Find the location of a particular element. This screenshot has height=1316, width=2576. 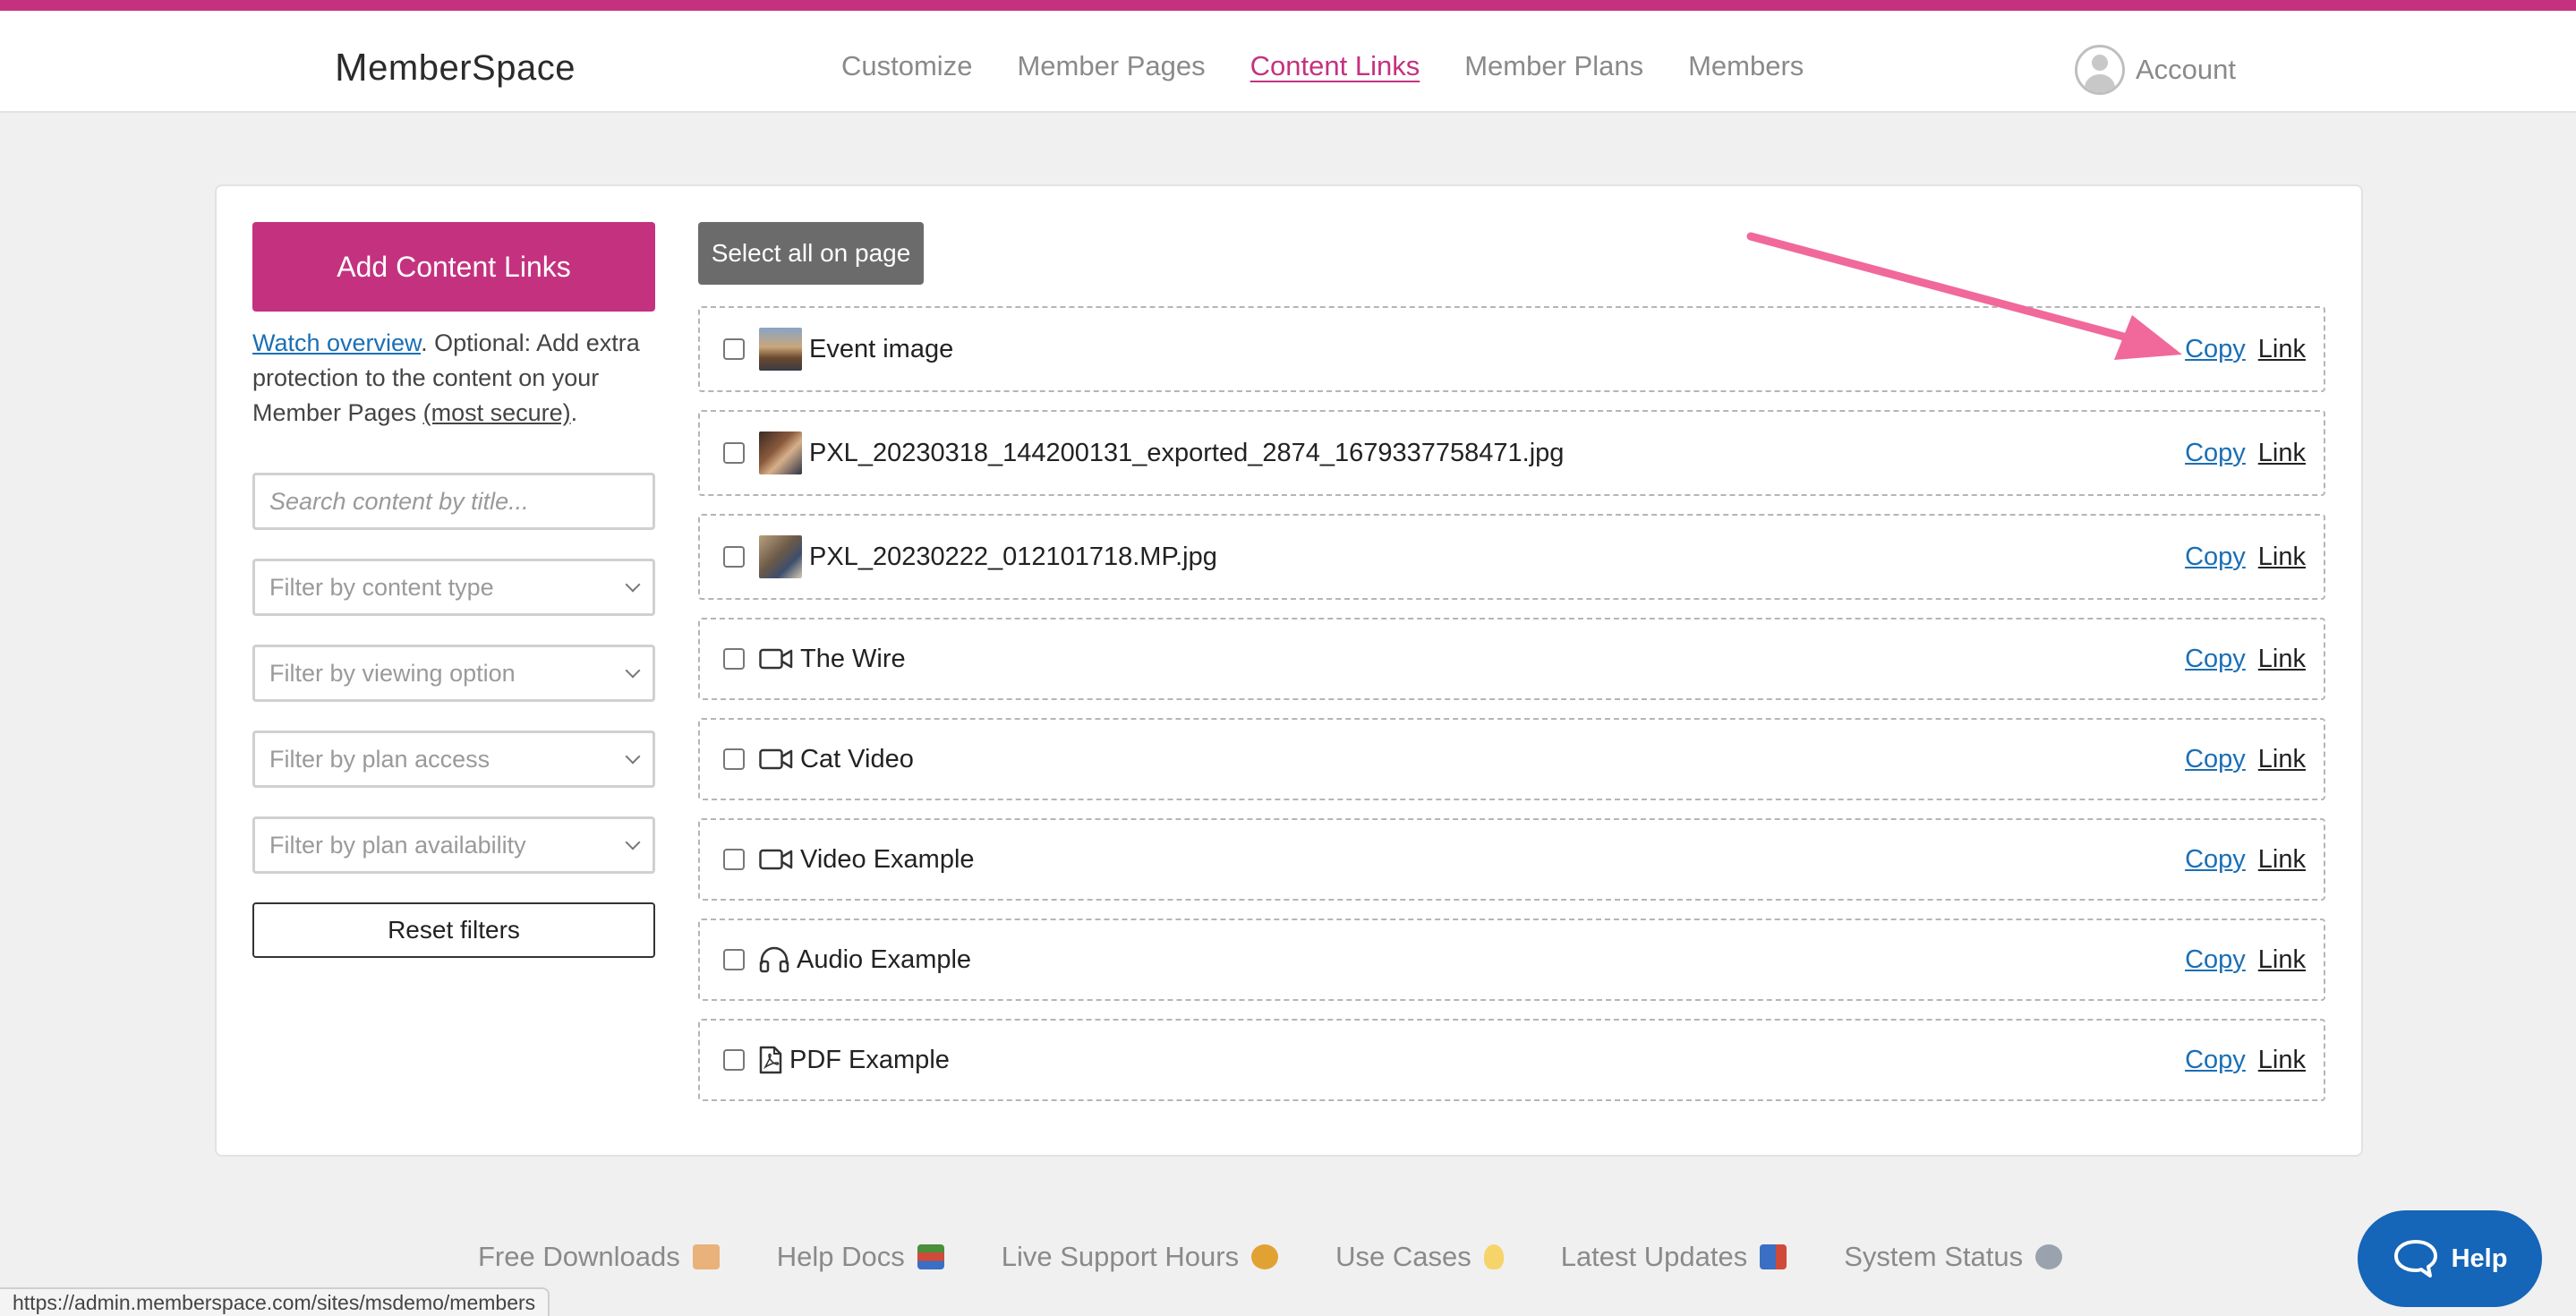

footer-use-cases: Use Cases is located at coordinates (1419, 1257).